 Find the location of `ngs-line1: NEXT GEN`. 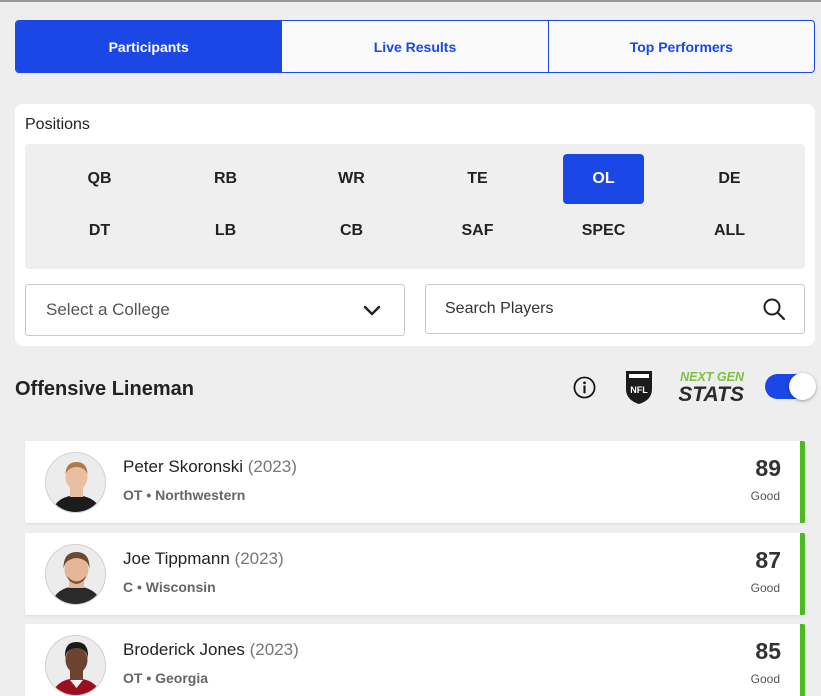

ngs-line1: NEXT GEN is located at coordinates (712, 377).